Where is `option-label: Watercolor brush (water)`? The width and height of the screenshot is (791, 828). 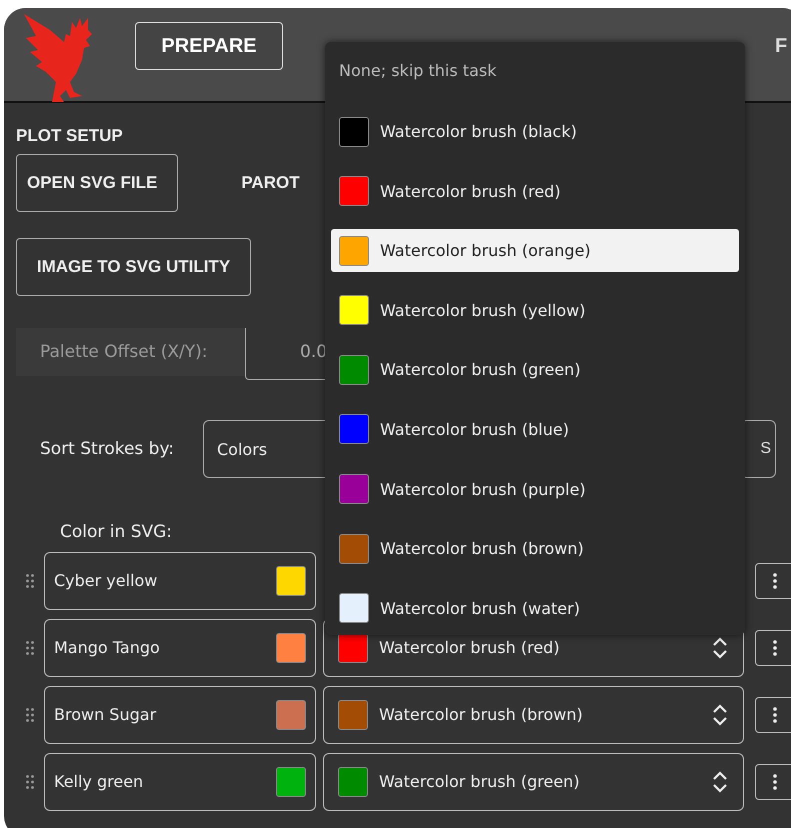 option-label: Watercolor brush (water) is located at coordinates (480, 608).